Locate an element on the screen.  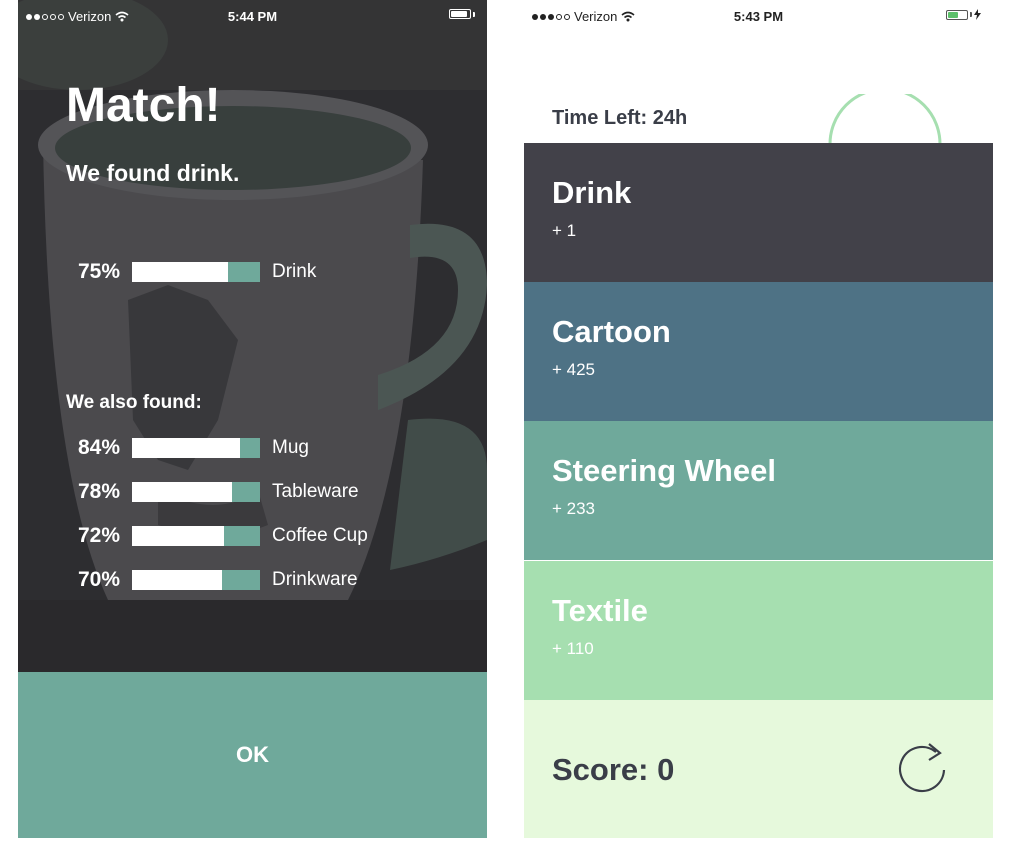
result-percent: 72% is located at coordinates (98, 535).